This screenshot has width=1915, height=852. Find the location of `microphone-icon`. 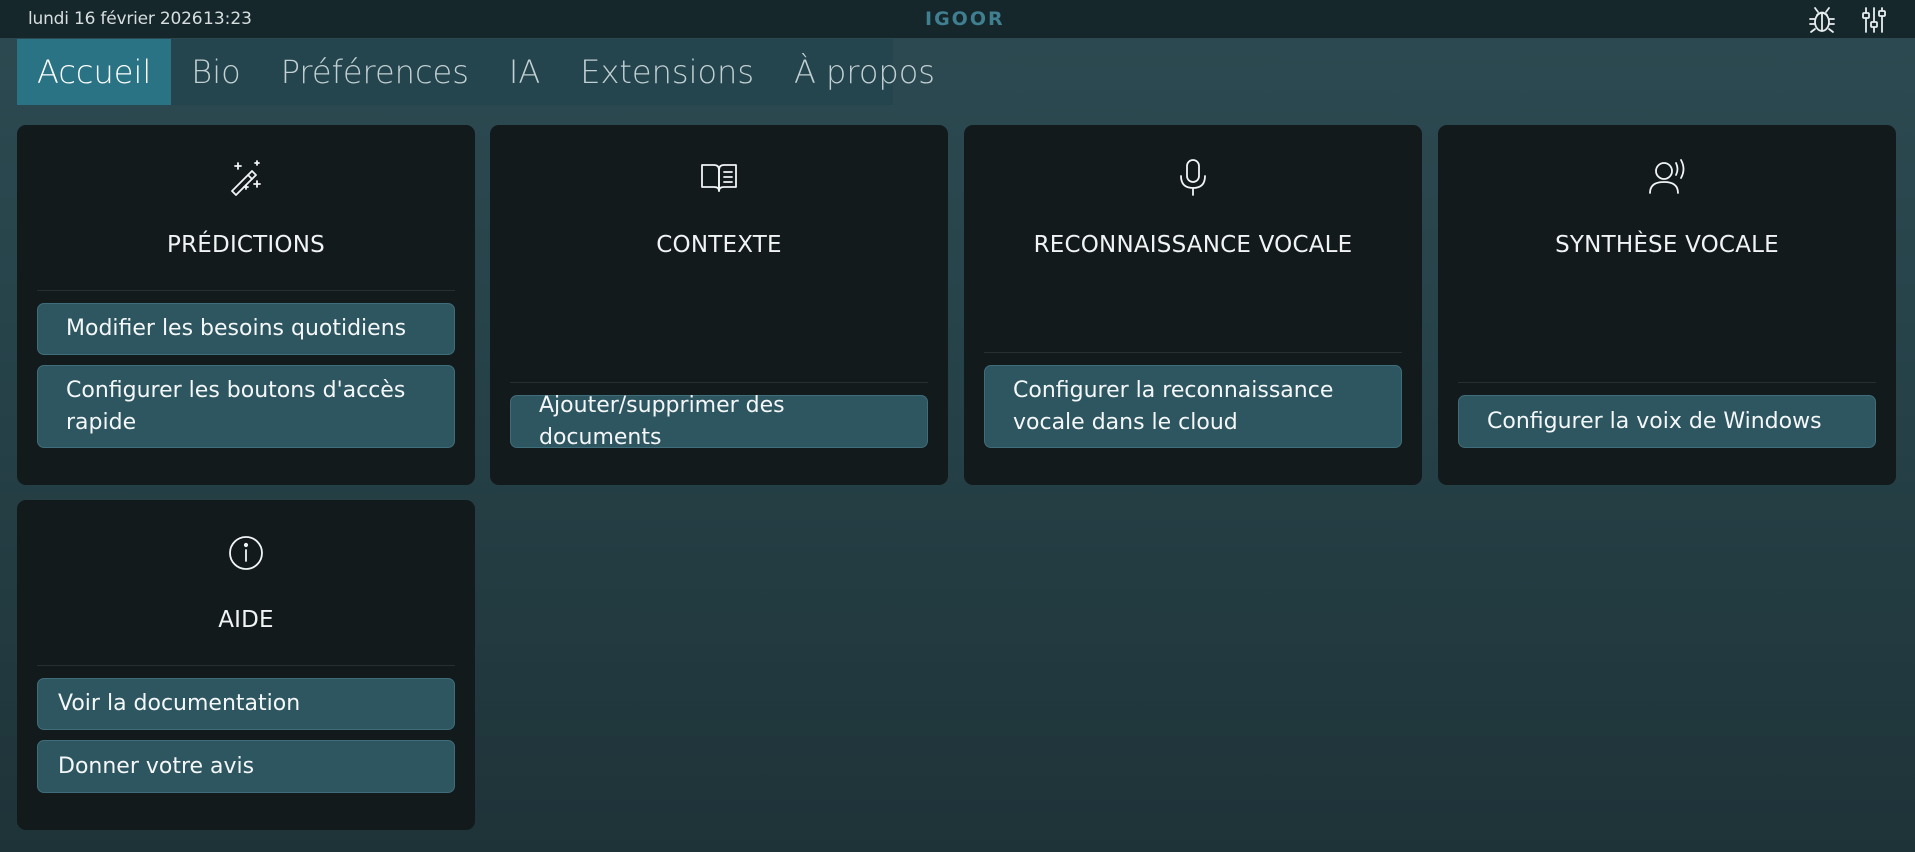

microphone-icon is located at coordinates (1193, 177).